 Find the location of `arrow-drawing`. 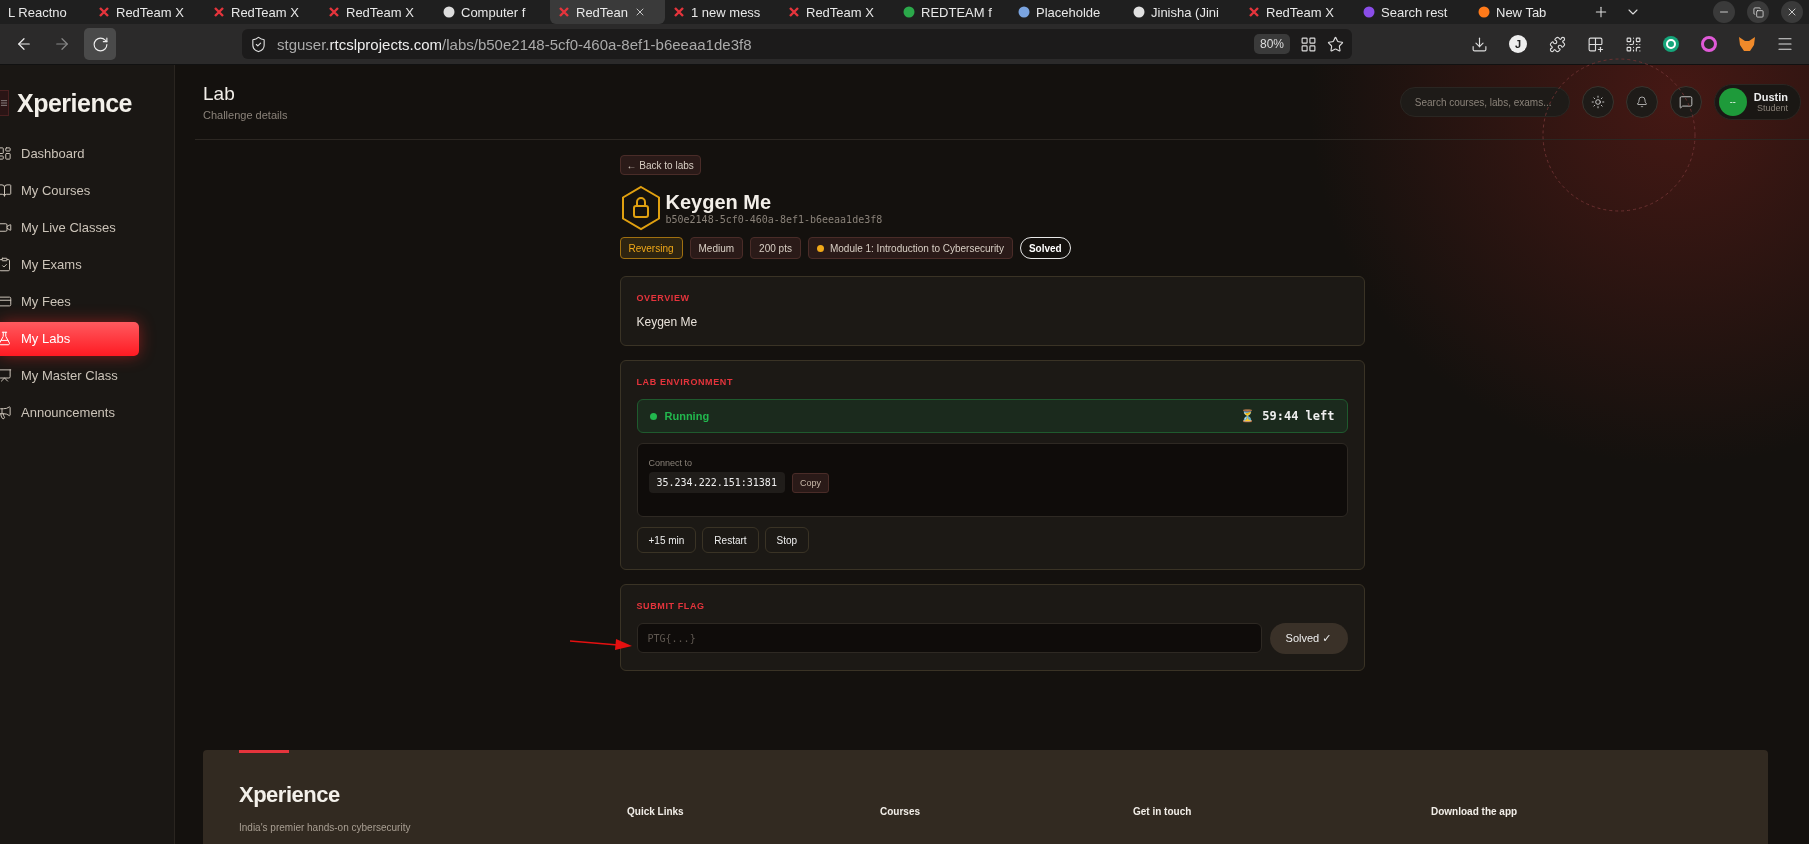

arrow-drawing is located at coordinates (601, 644).